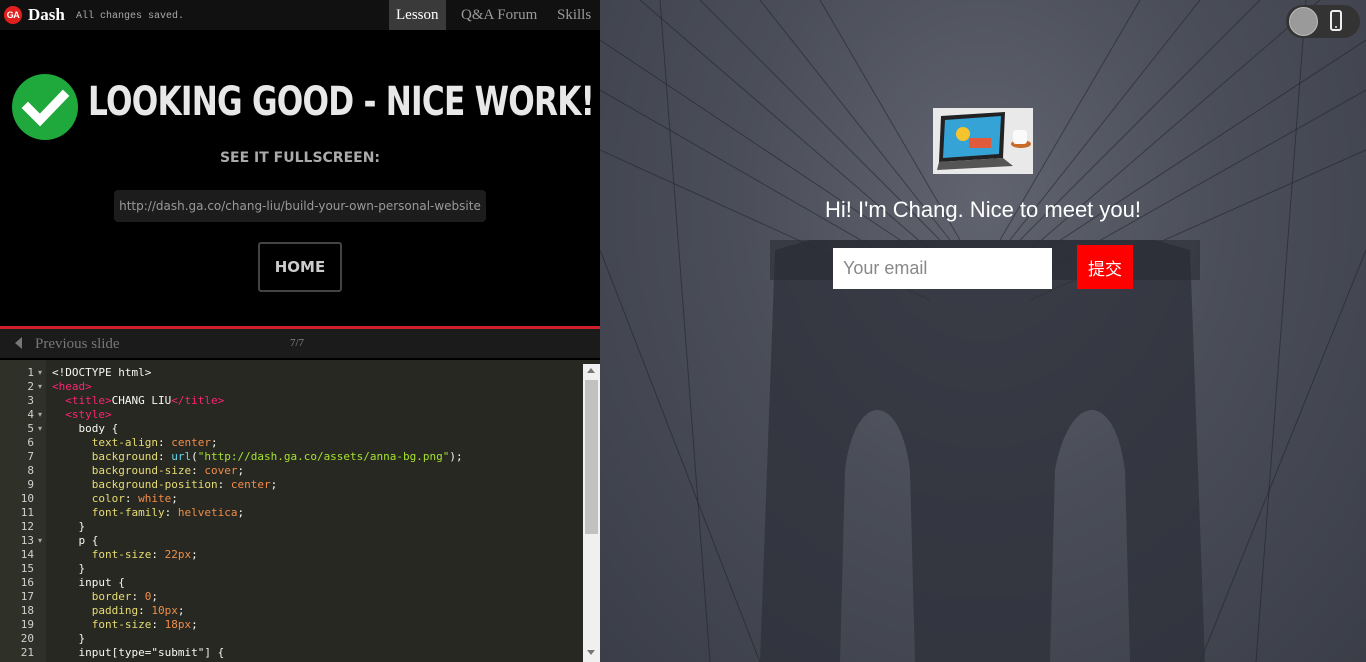  What do you see at coordinates (81, 414) in the screenshot?
I see `code-line: <style>` at bounding box center [81, 414].